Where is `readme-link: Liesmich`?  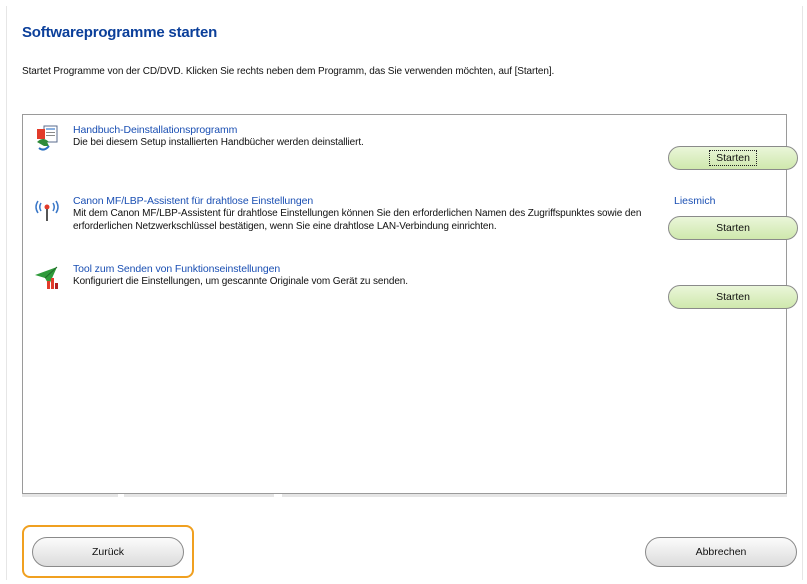
readme-link: Liesmich is located at coordinates (694, 201).